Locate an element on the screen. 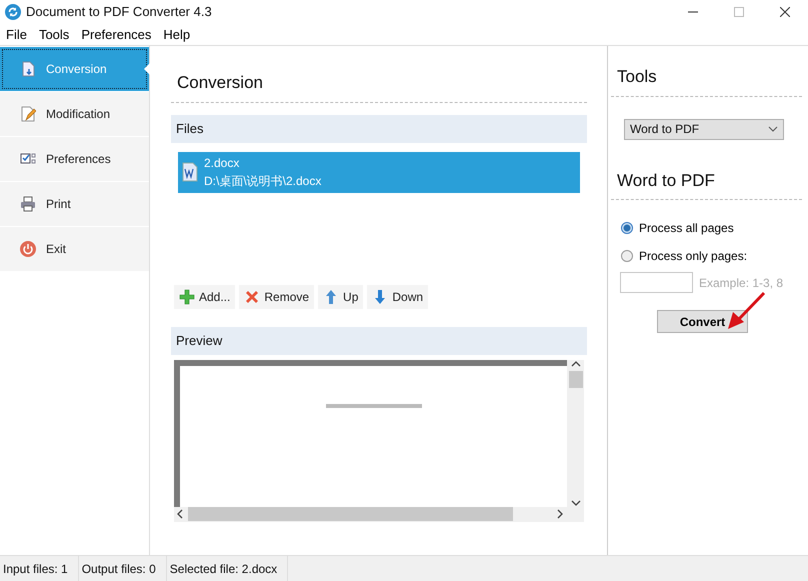 Image resolution: width=808 pixels, height=581 pixels. converter-dropdown: Word to PDF is located at coordinates (704, 129).